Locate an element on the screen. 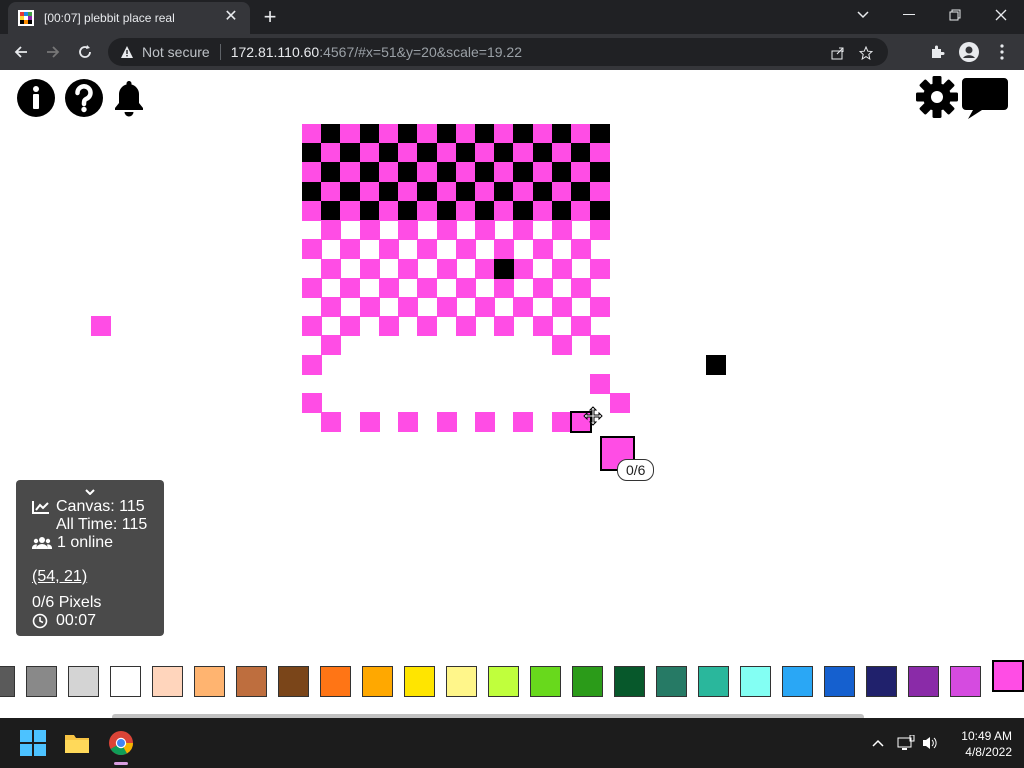  pixels-available: 0/6 Pixels is located at coordinates (67, 602).